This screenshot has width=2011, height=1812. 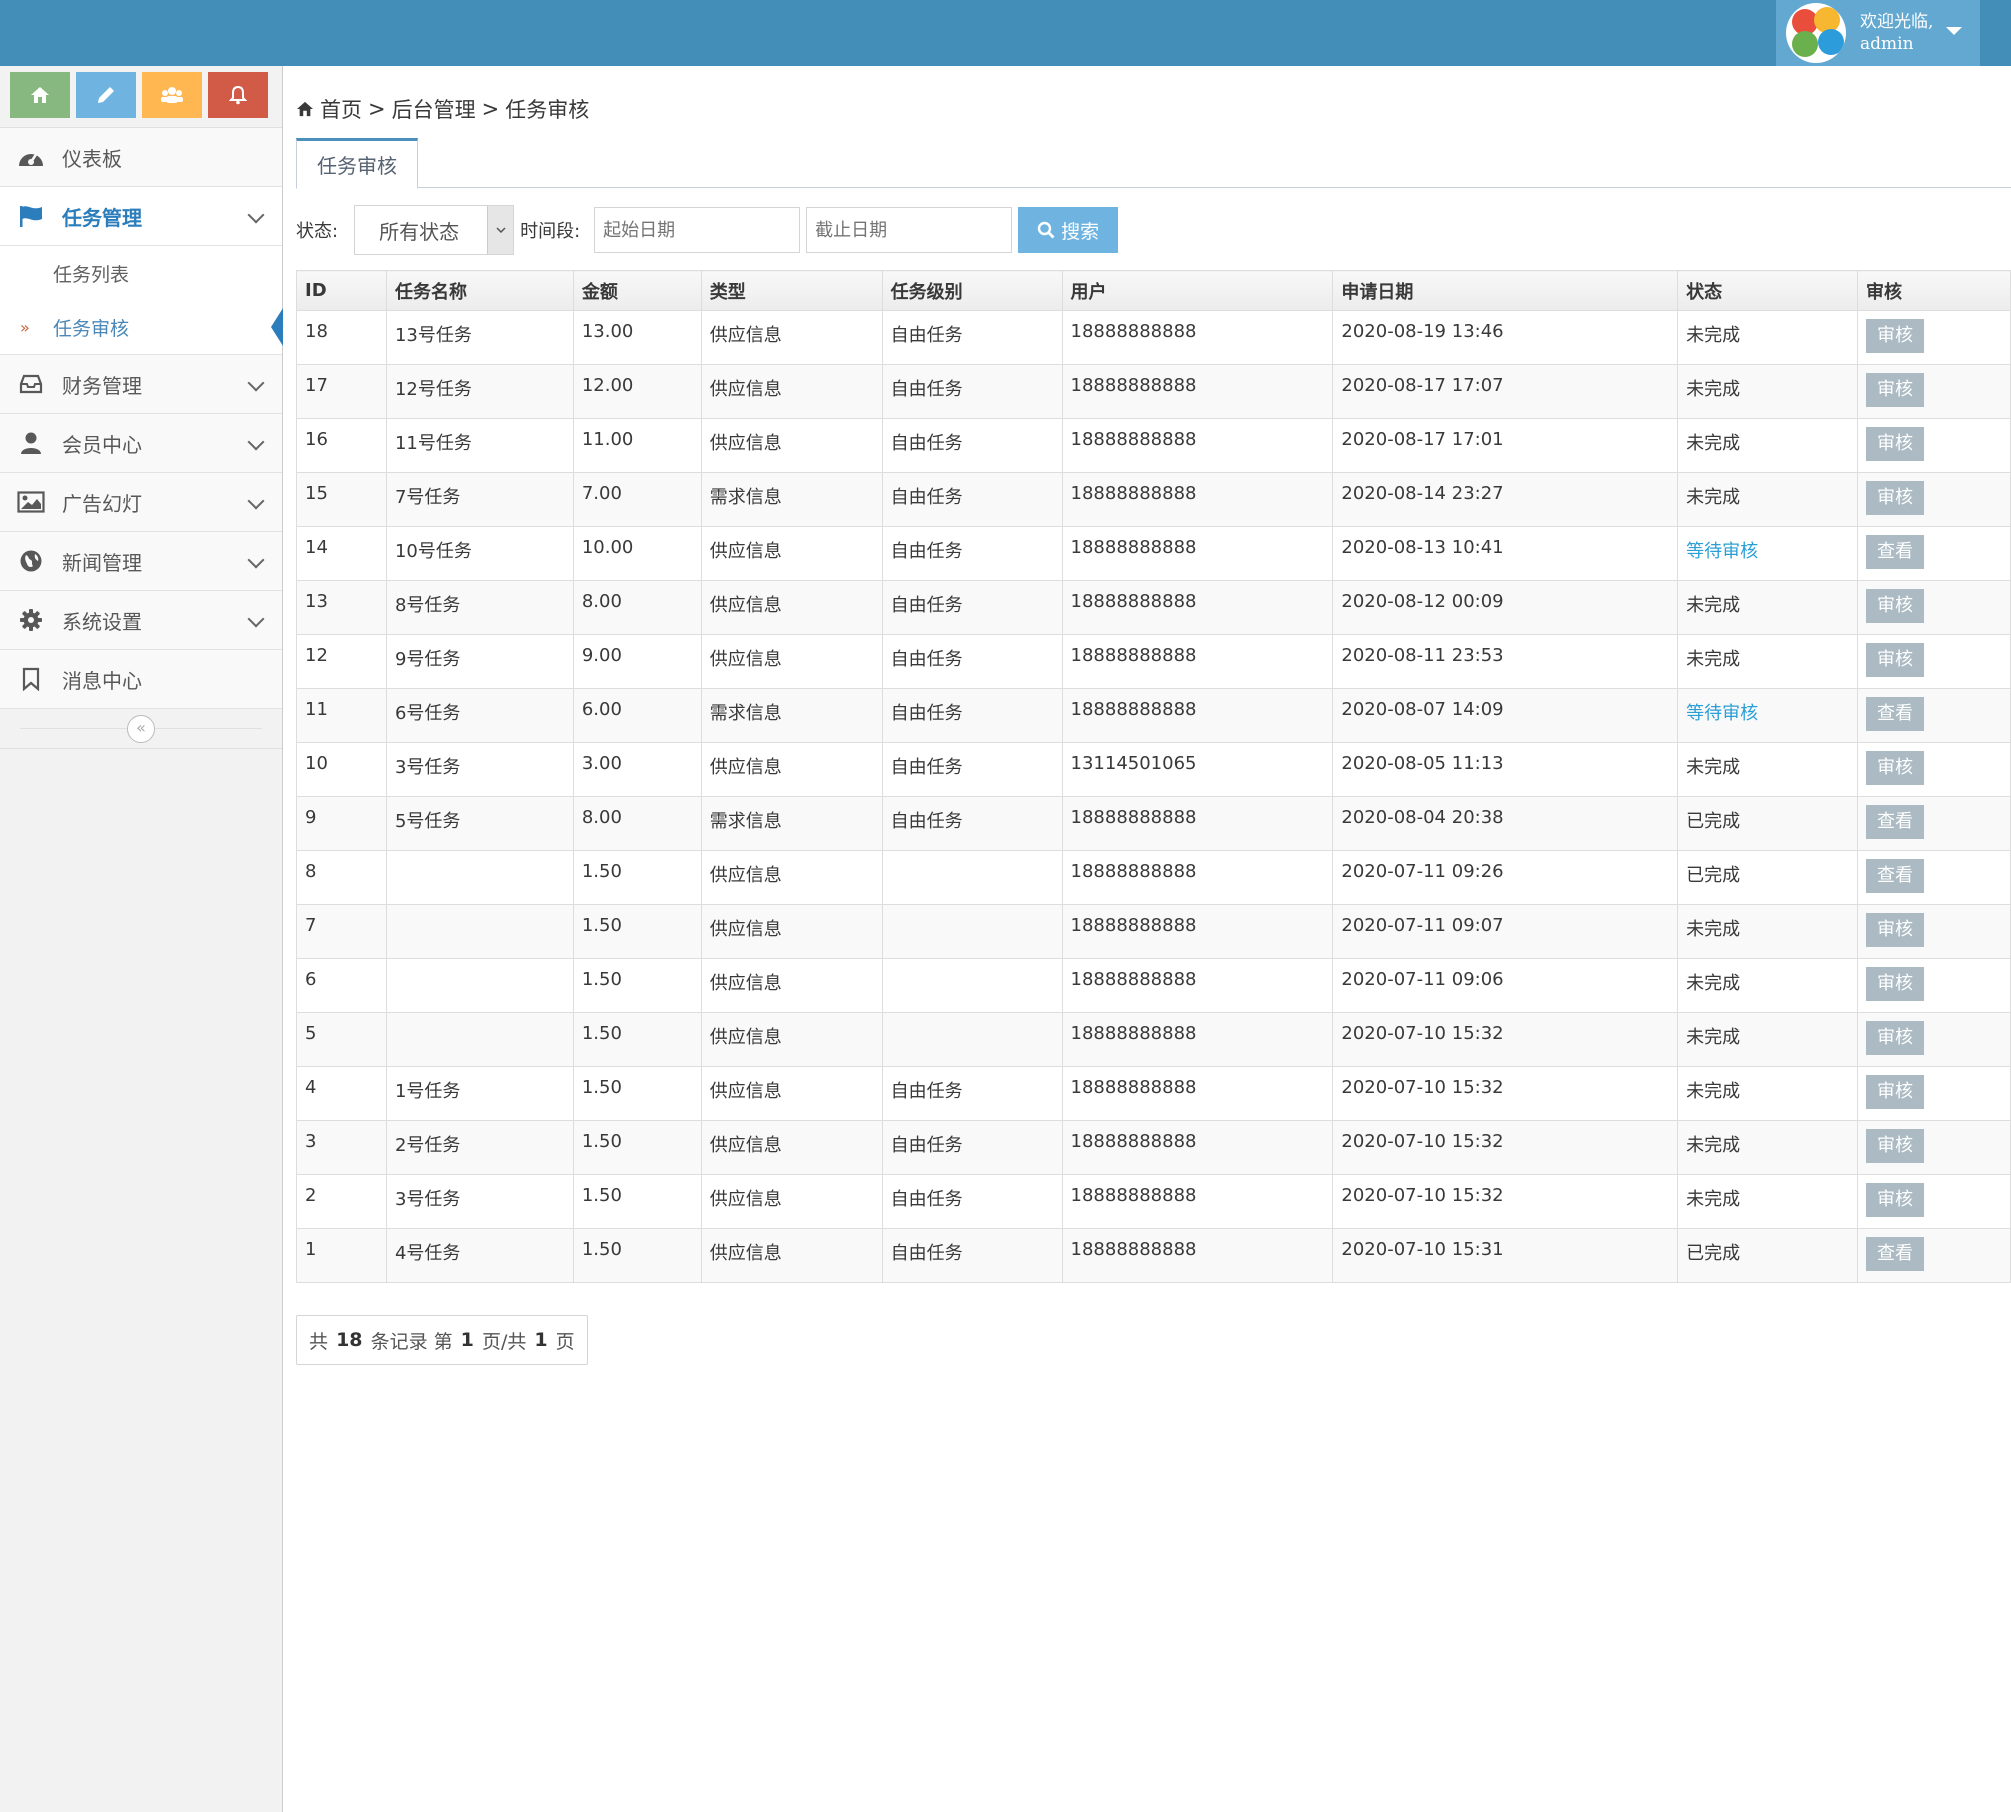 I want to click on shortcut-users-button, so click(x=172, y=95).